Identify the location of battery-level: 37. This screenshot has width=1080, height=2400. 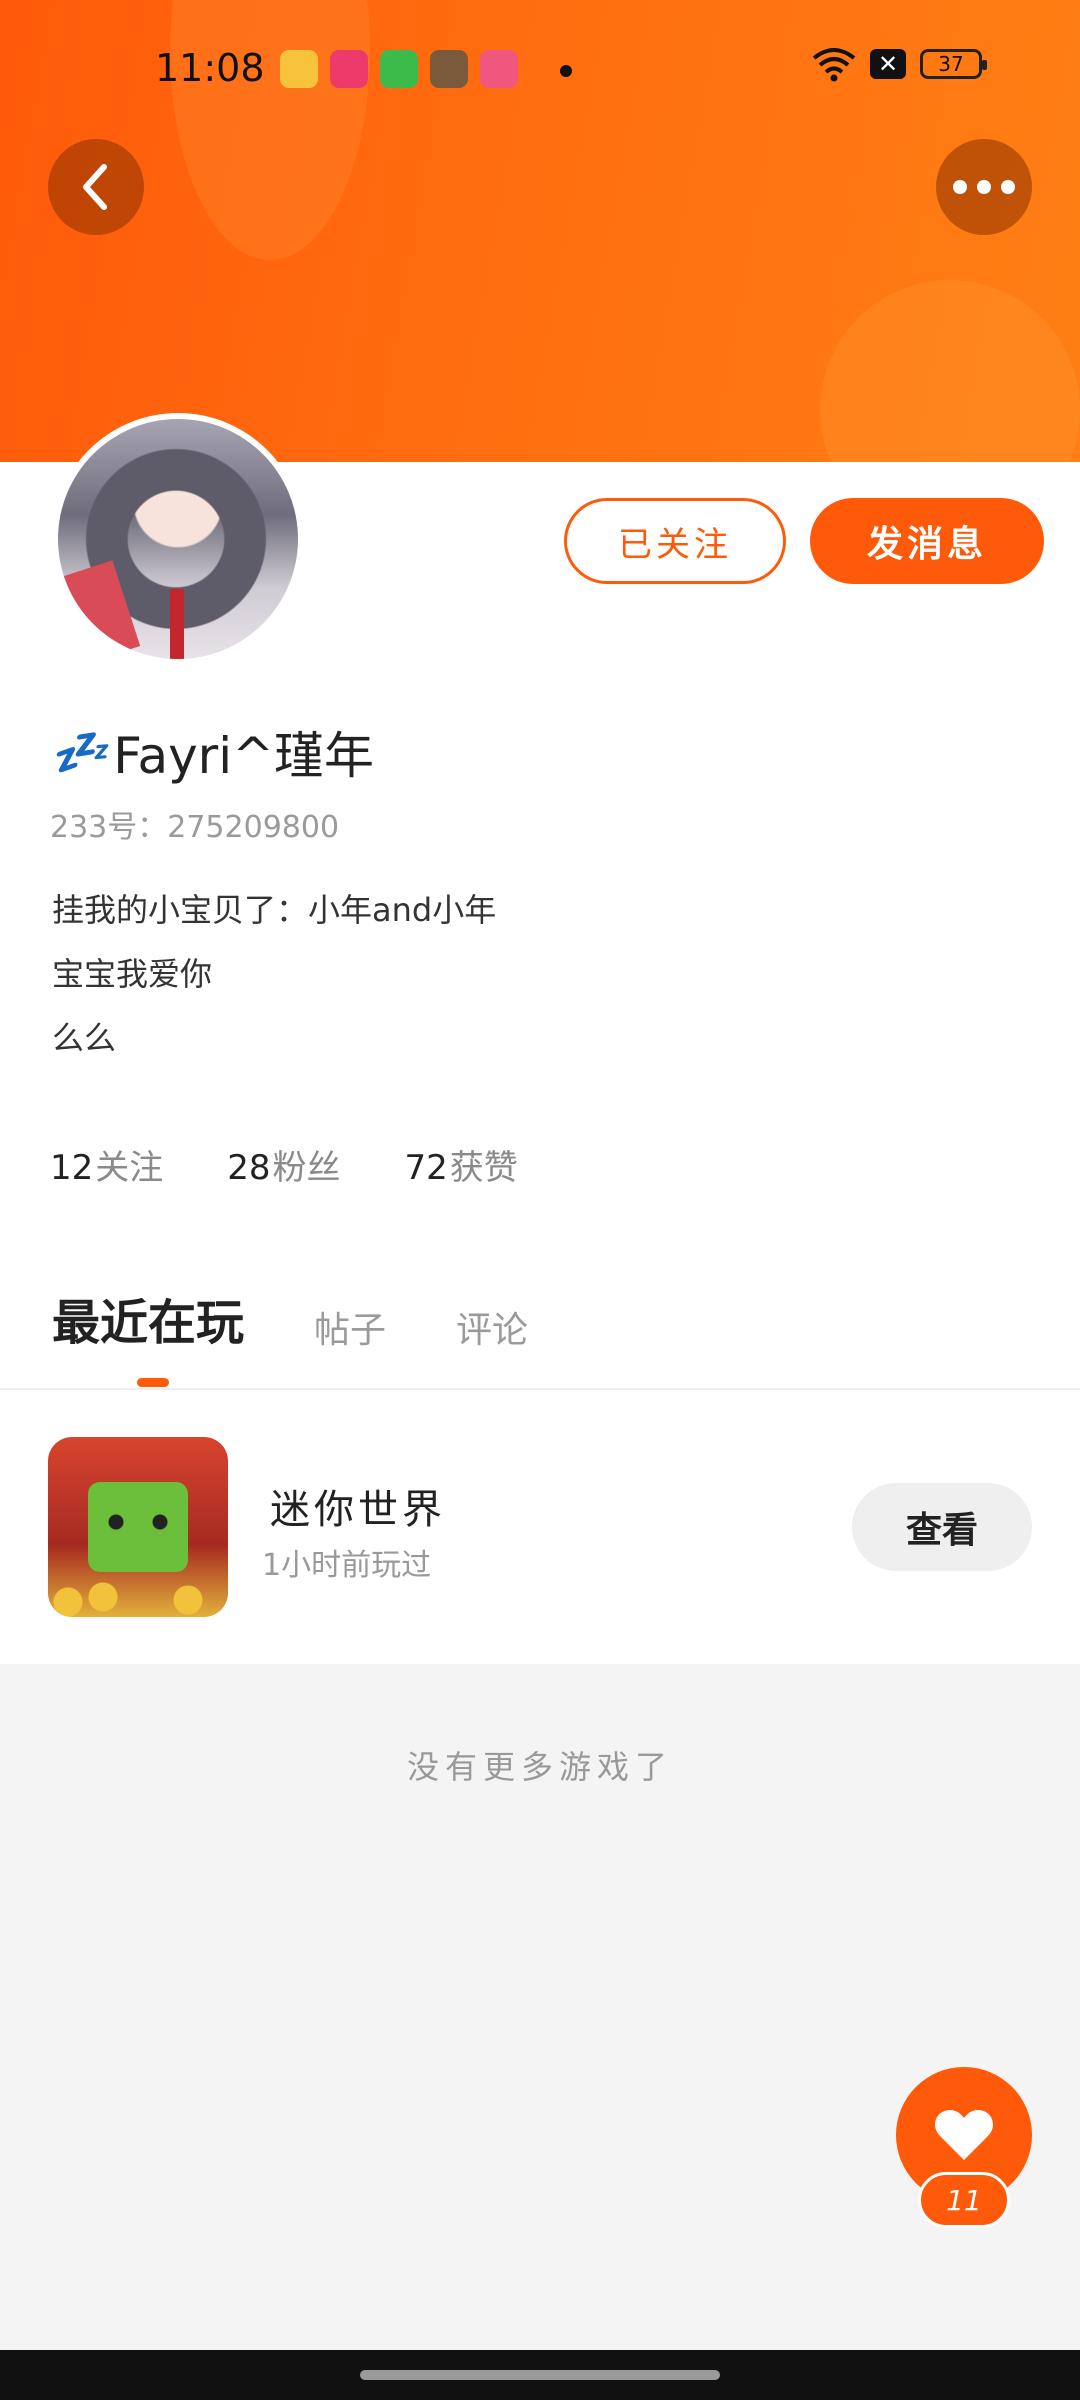
(951, 64).